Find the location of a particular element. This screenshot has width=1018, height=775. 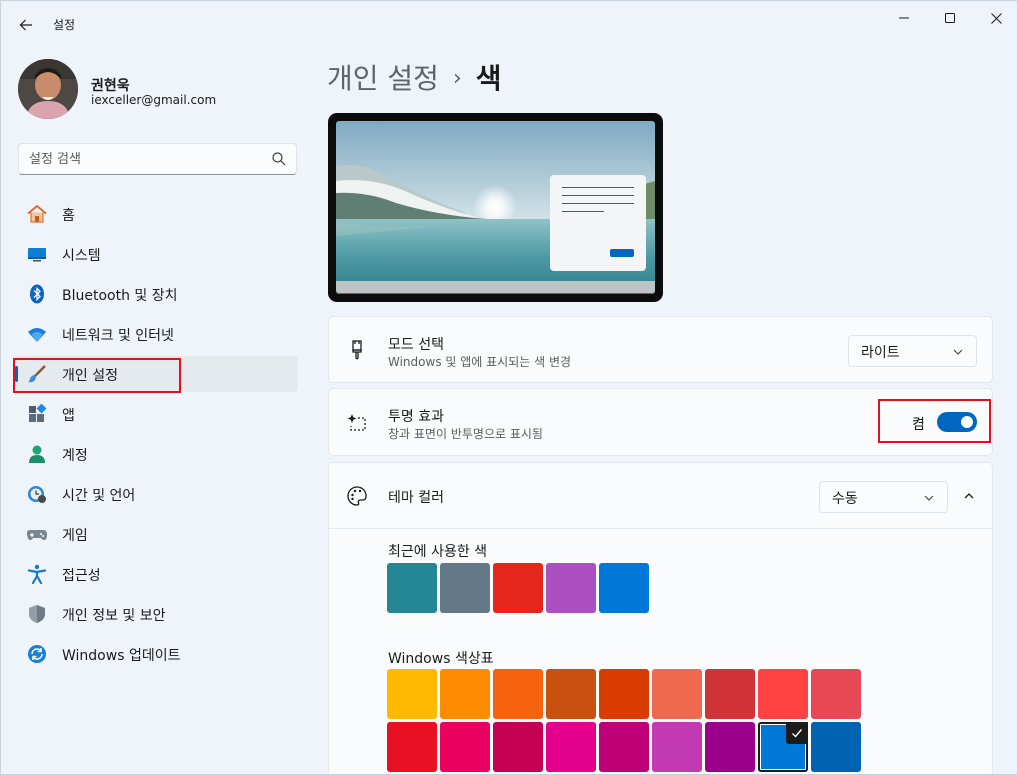

minimize-icon is located at coordinates (904, 18).